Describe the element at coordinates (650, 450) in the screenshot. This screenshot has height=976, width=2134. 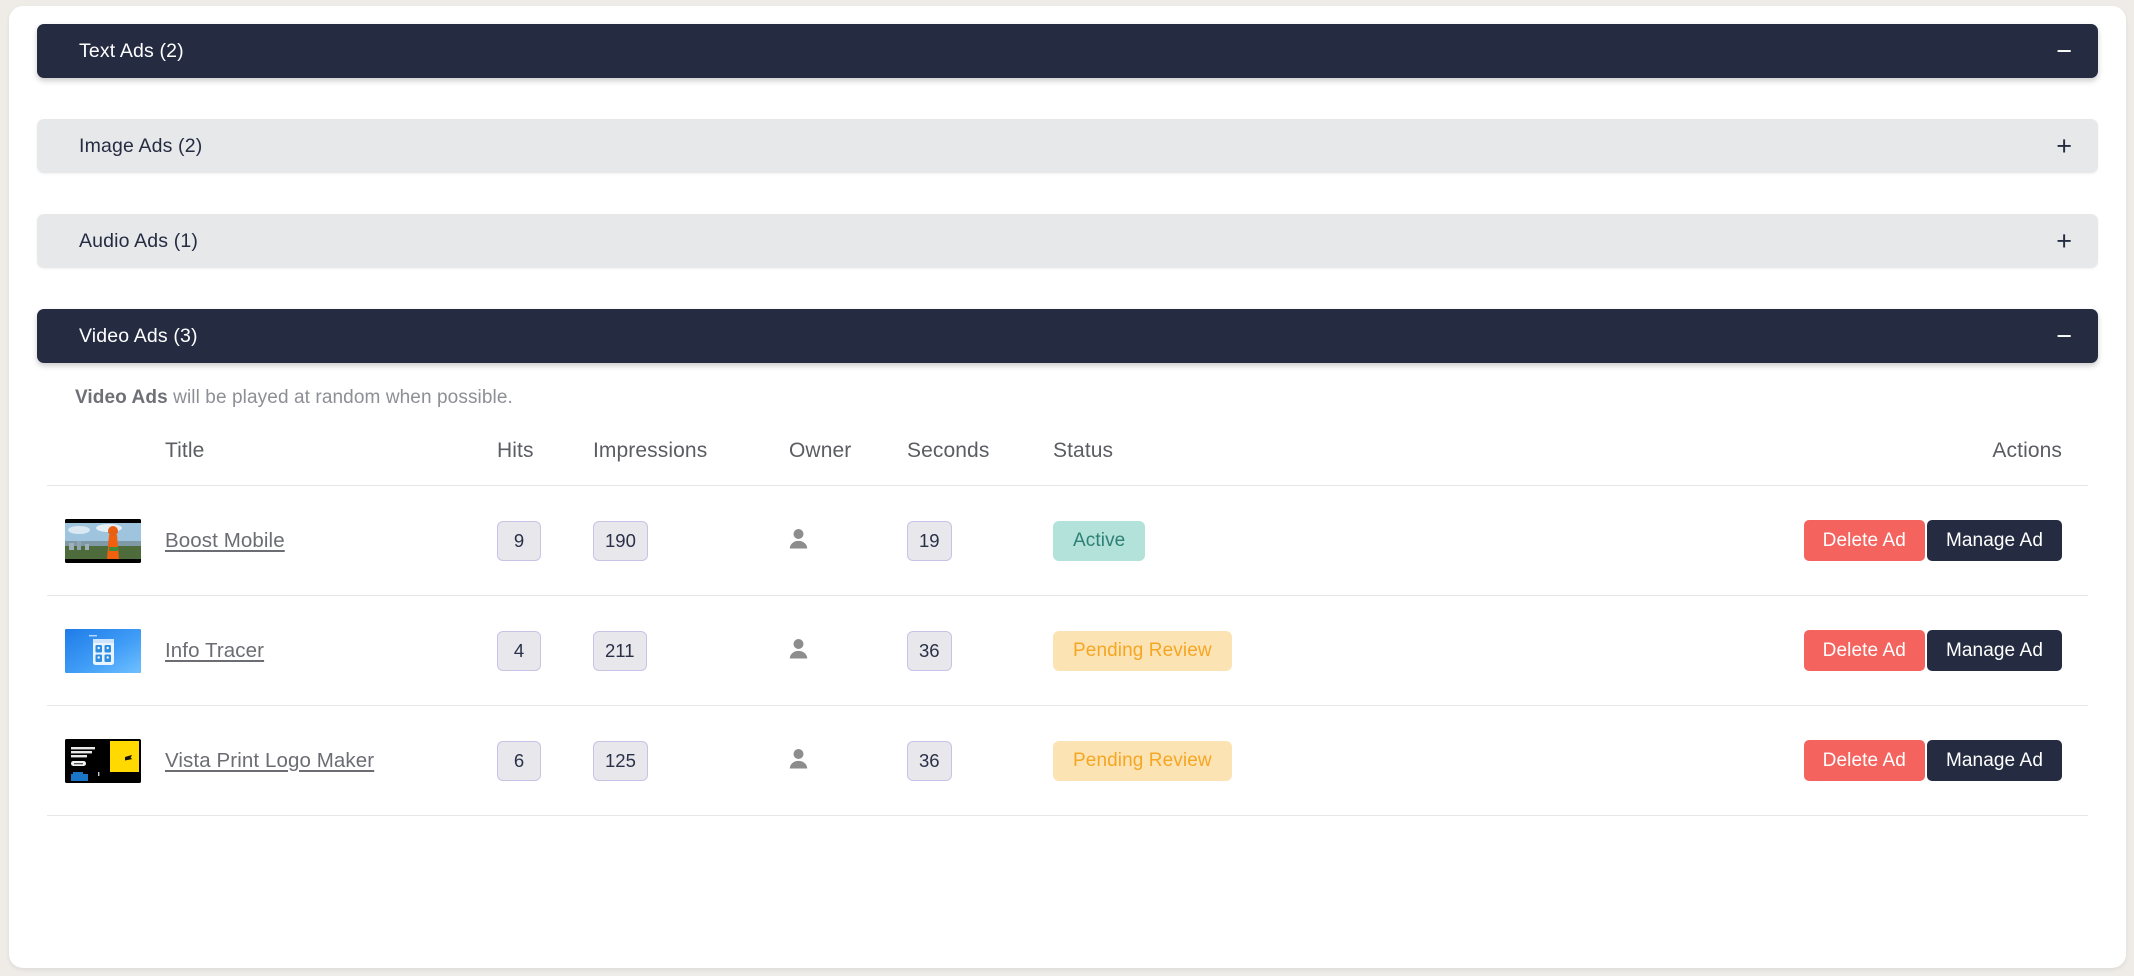
I see `column-header-impressions: Impressions` at that location.